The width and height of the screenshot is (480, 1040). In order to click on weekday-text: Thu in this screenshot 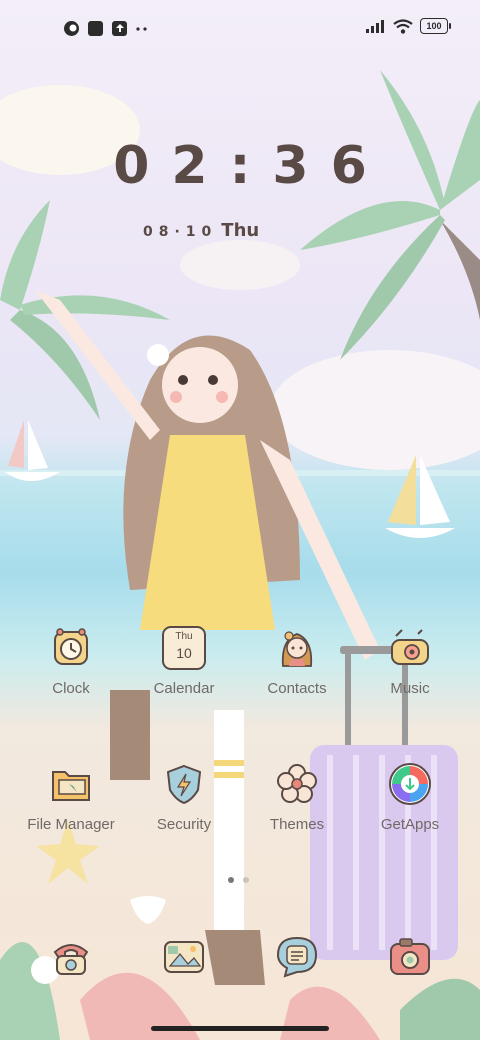, I will do `click(240, 230)`.